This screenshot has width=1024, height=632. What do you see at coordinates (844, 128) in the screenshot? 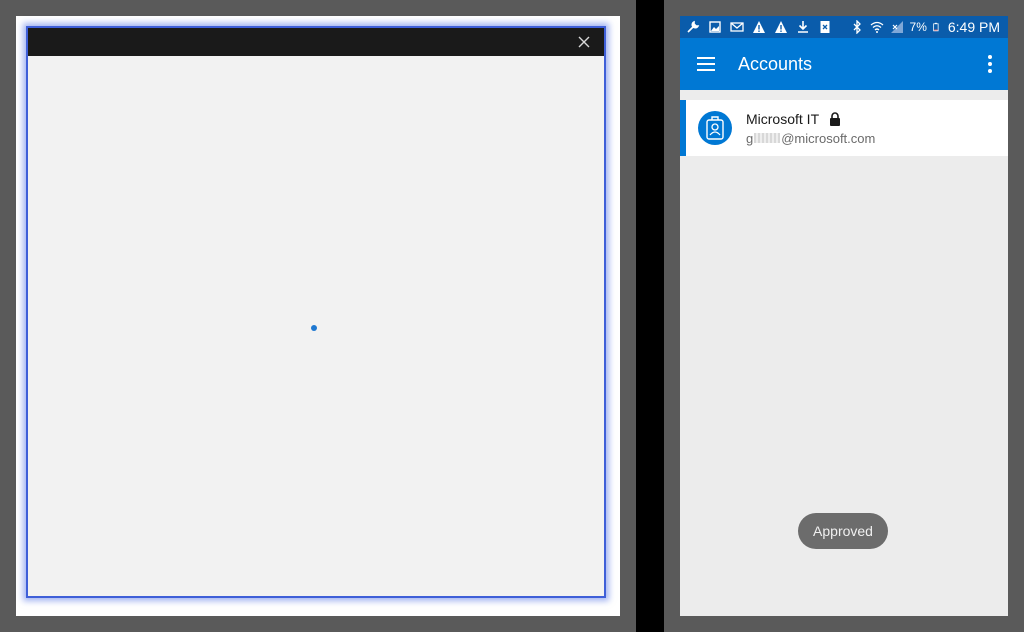
I see `account-item: Microsoft IT g @microsoft.com` at bounding box center [844, 128].